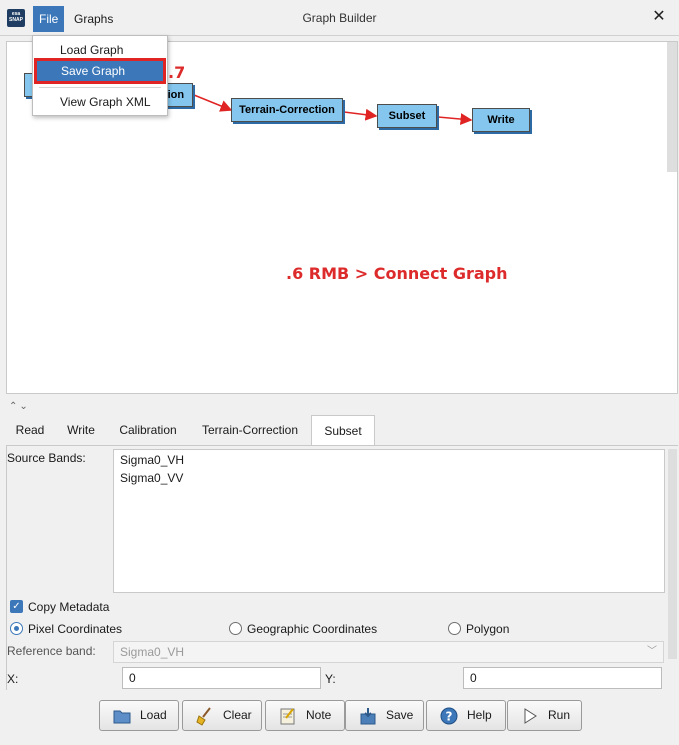  Describe the element at coordinates (400, 715) in the screenshot. I see `save-button-label: Save` at that location.